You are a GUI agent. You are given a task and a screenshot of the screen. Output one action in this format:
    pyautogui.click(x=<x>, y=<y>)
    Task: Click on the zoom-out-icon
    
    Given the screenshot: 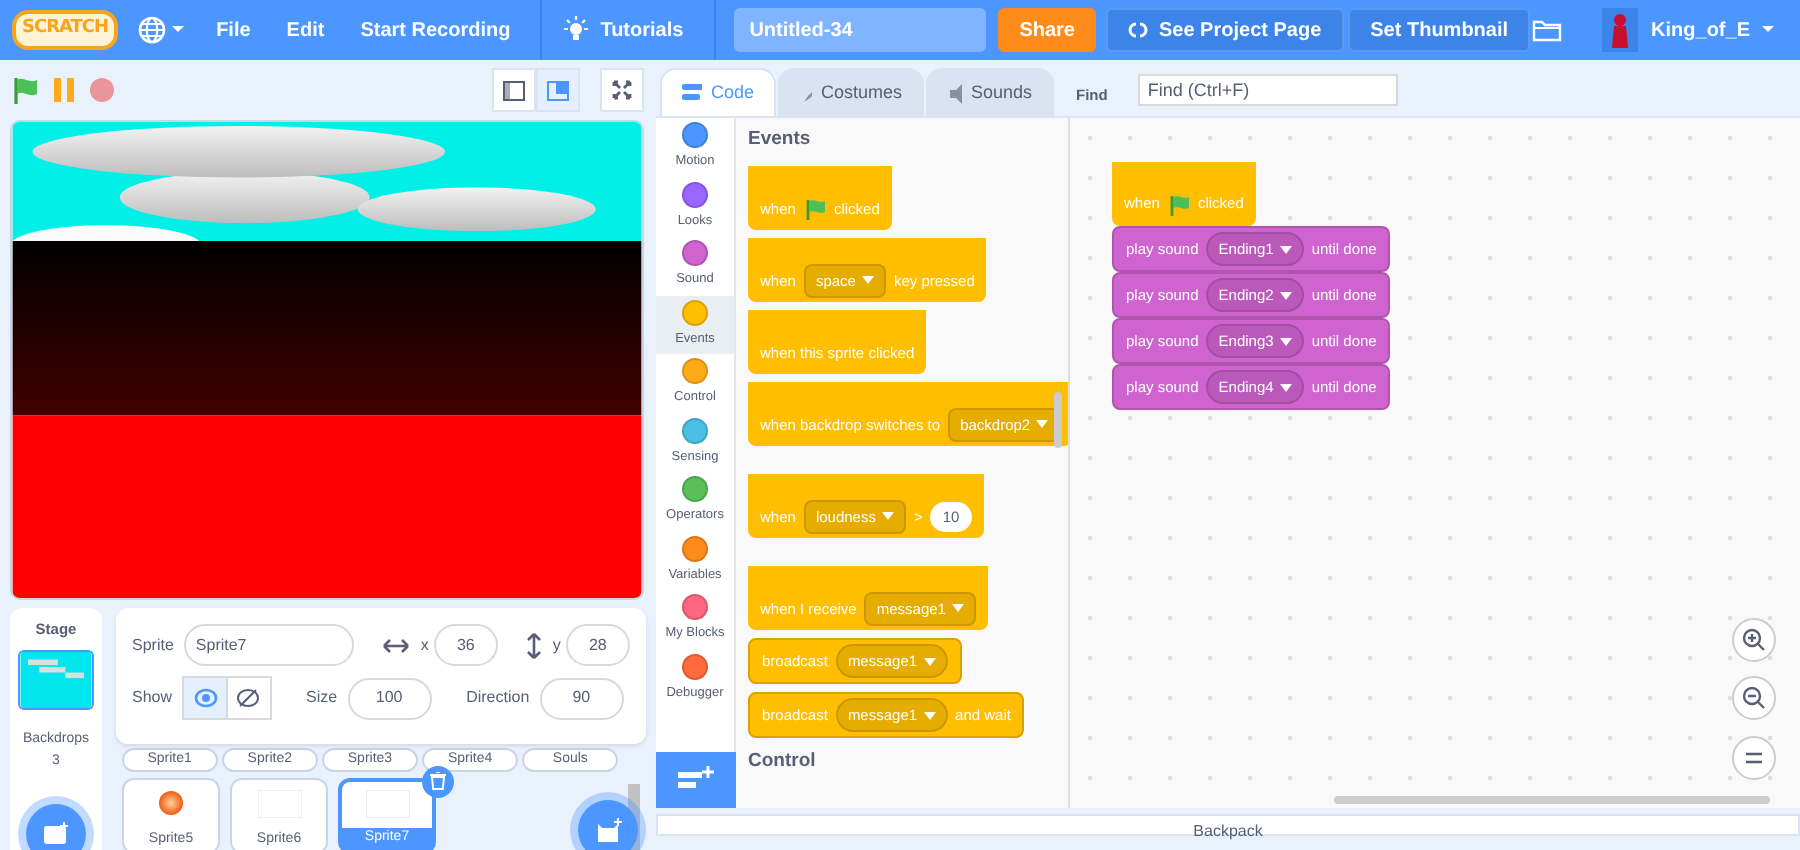 What is the action you would take?
    pyautogui.click(x=1754, y=698)
    